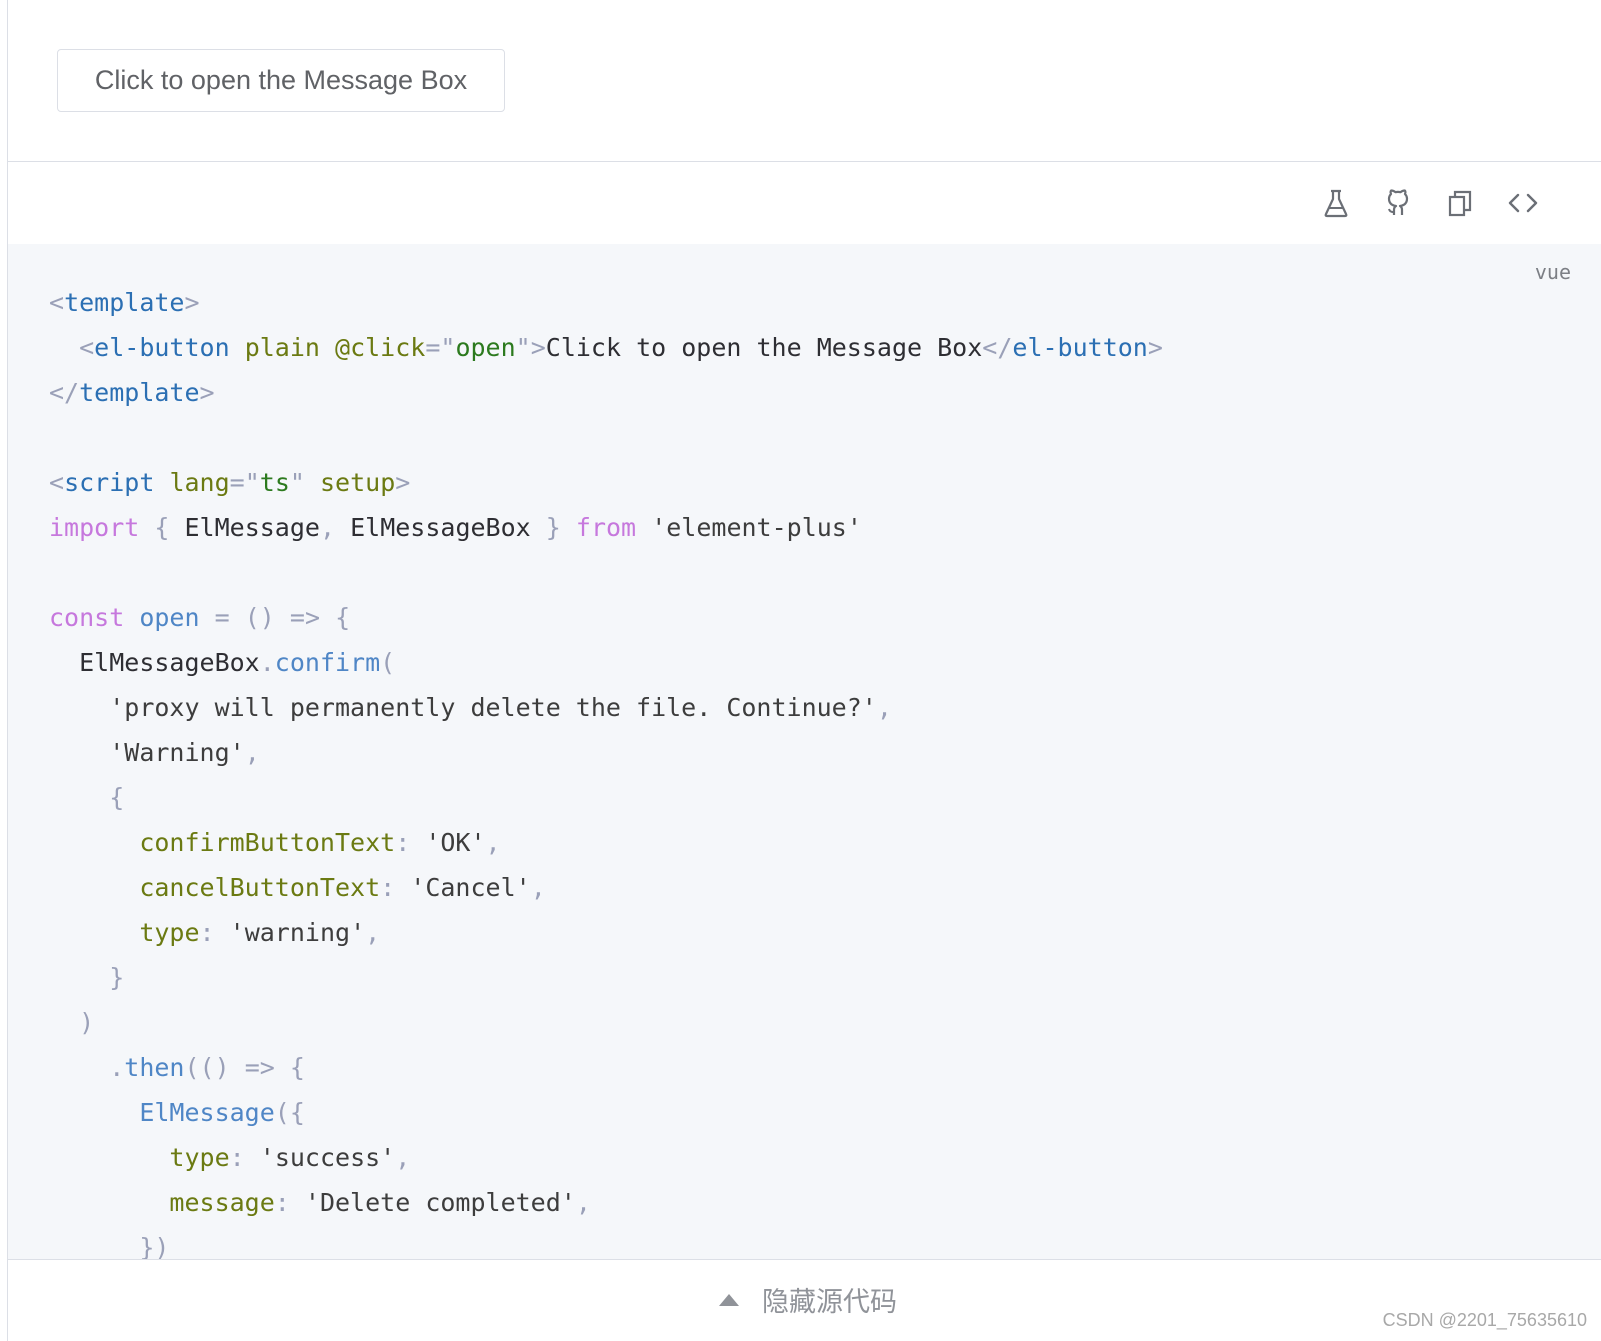 The height and width of the screenshot is (1341, 1601). I want to click on caret-up-icon, so click(729, 1299).